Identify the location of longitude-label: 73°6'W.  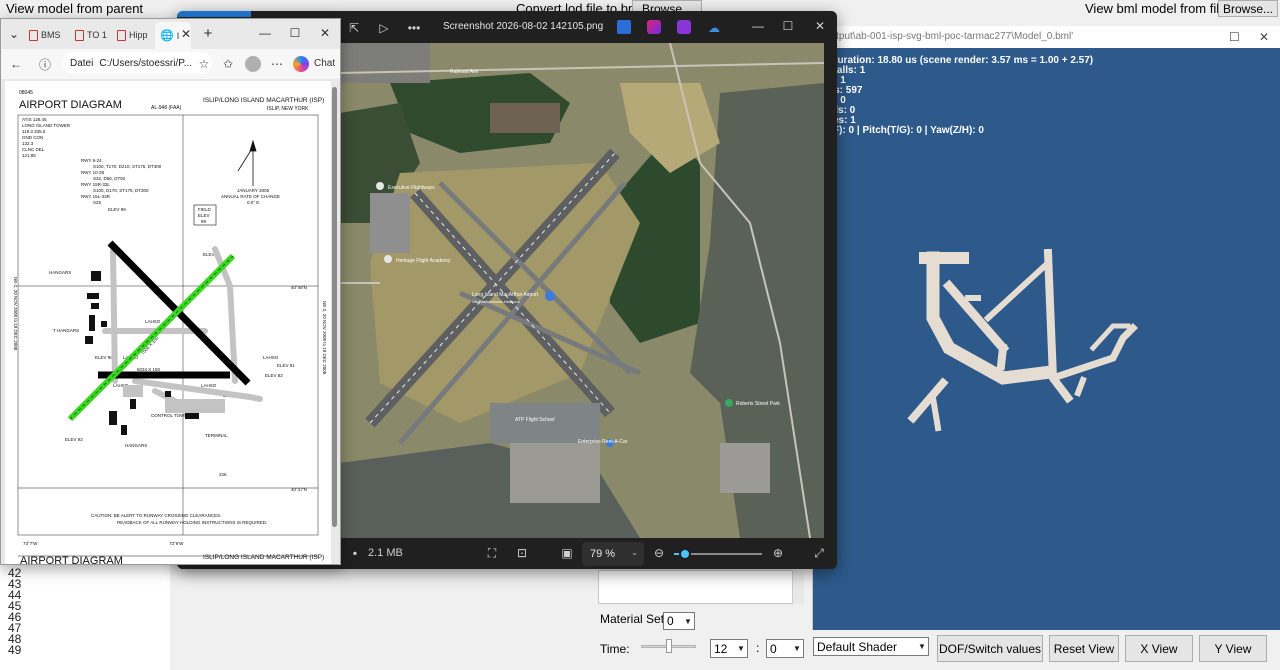
(176, 543).